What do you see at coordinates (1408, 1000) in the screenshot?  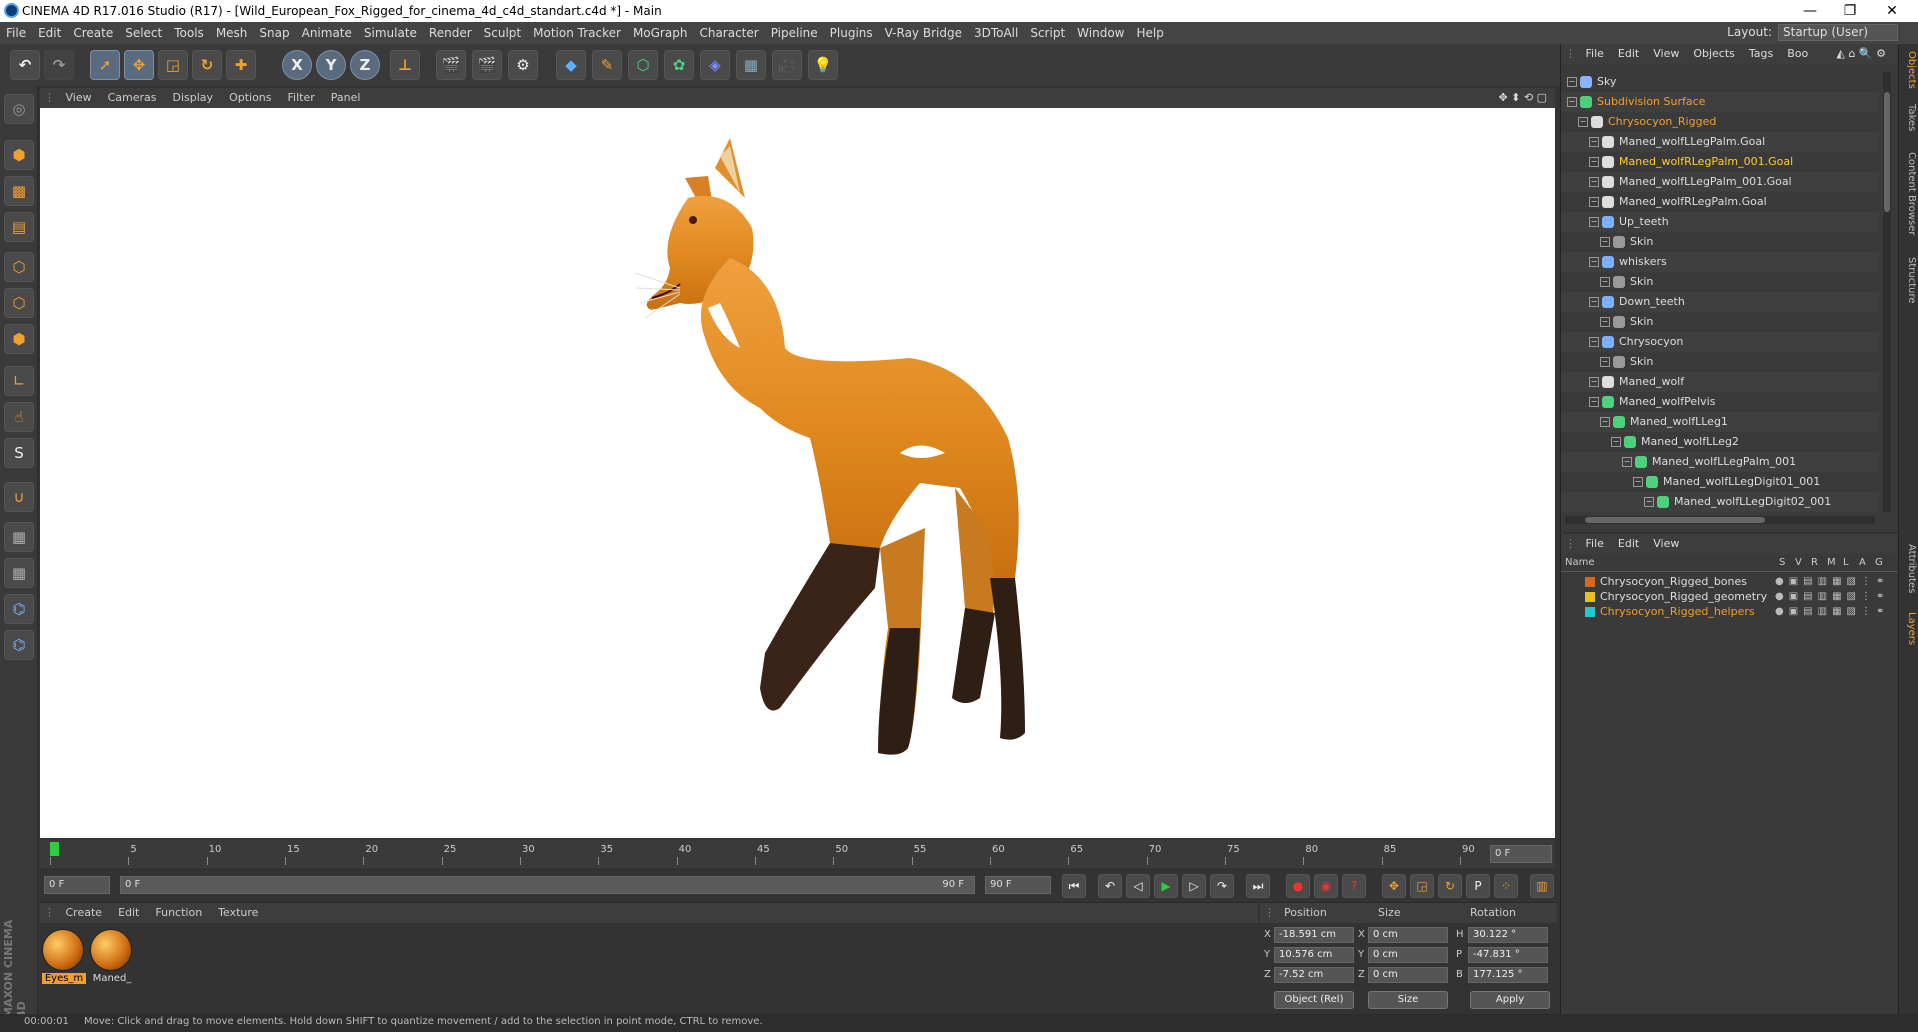 I see `size-mode-dropdown: Size` at bounding box center [1408, 1000].